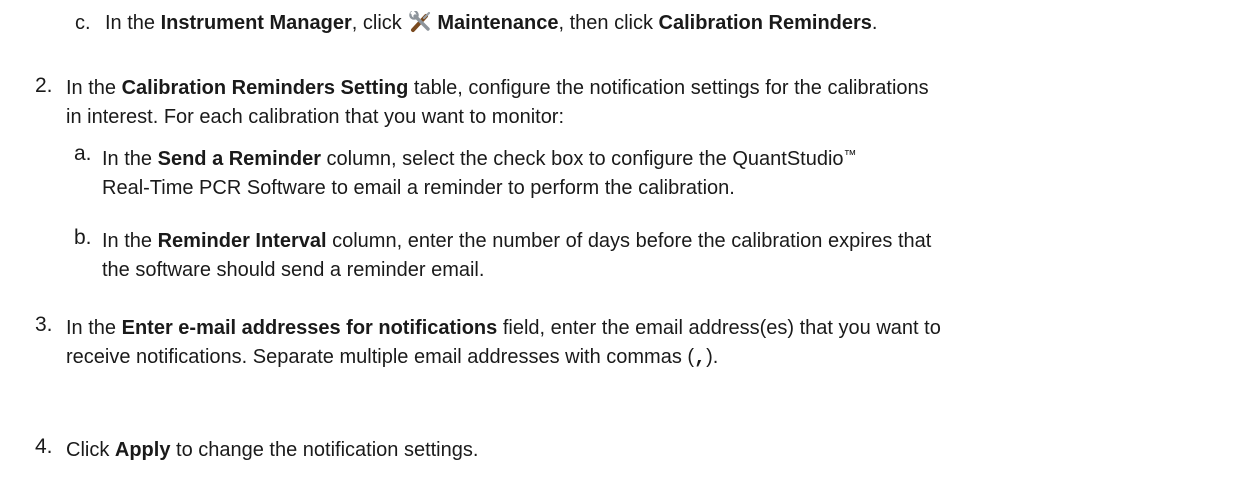  Describe the element at coordinates (83, 23) in the screenshot. I see `step-label: c.` at that location.